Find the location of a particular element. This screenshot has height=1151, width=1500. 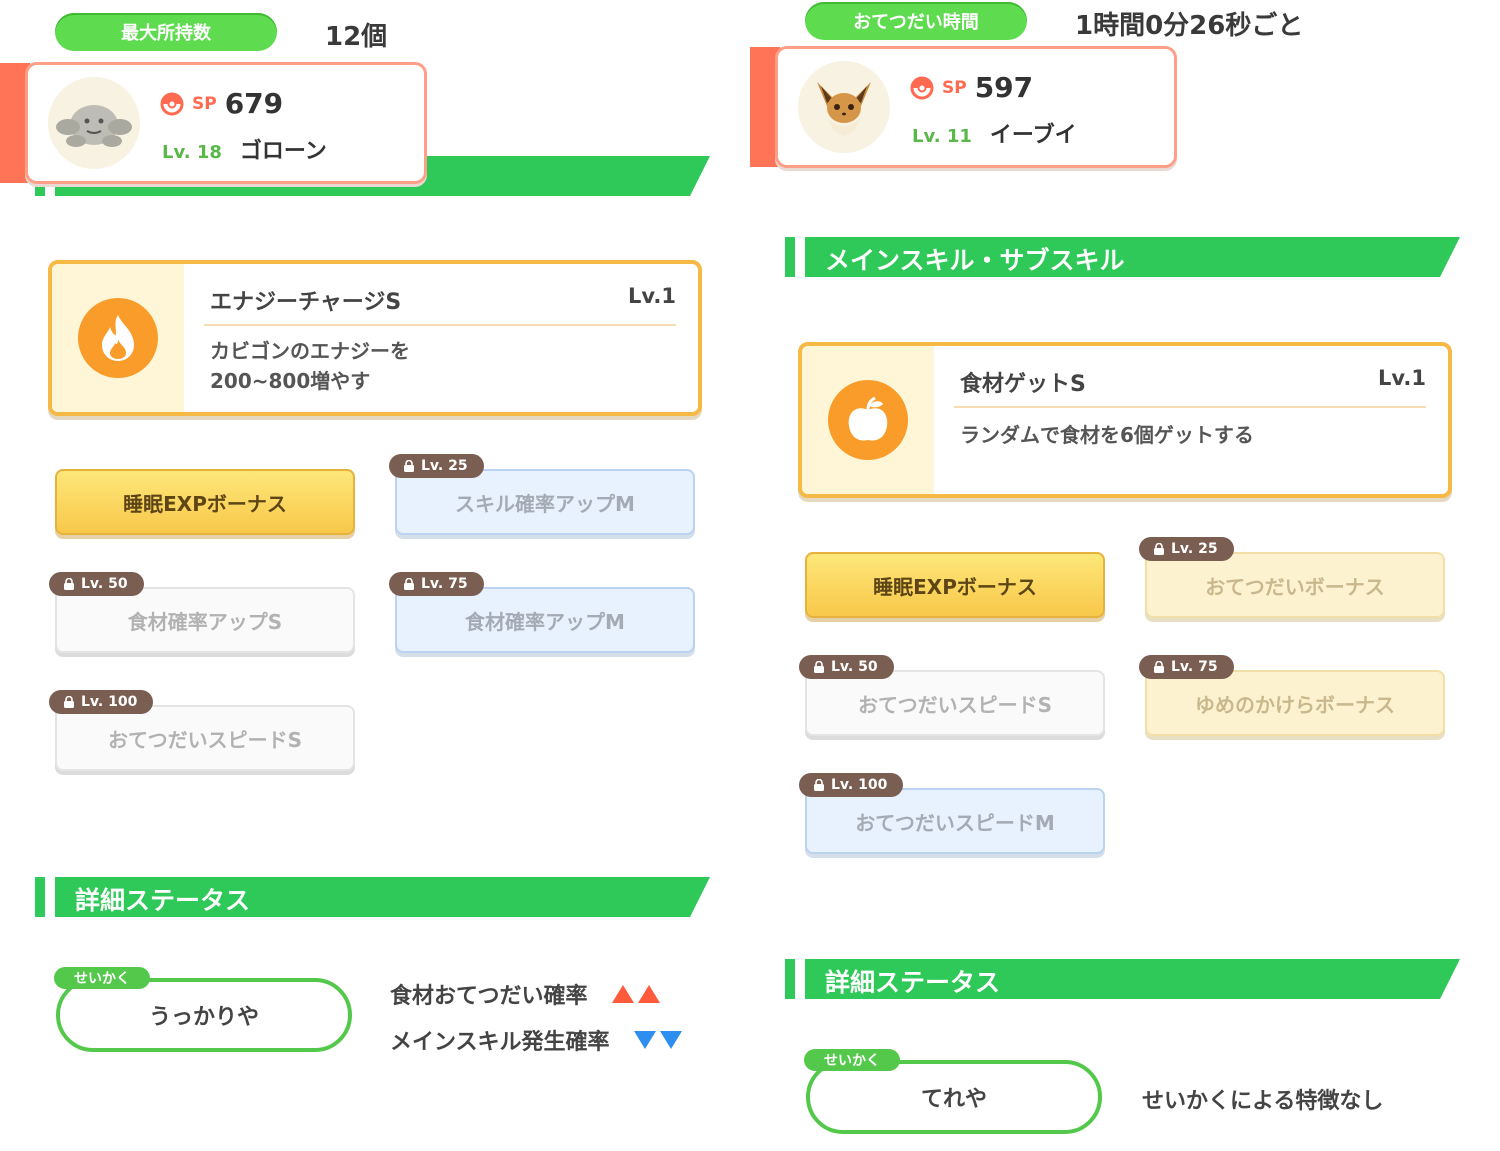

sub-skill-4: 食材確率アップM is located at coordinates (545, 620).